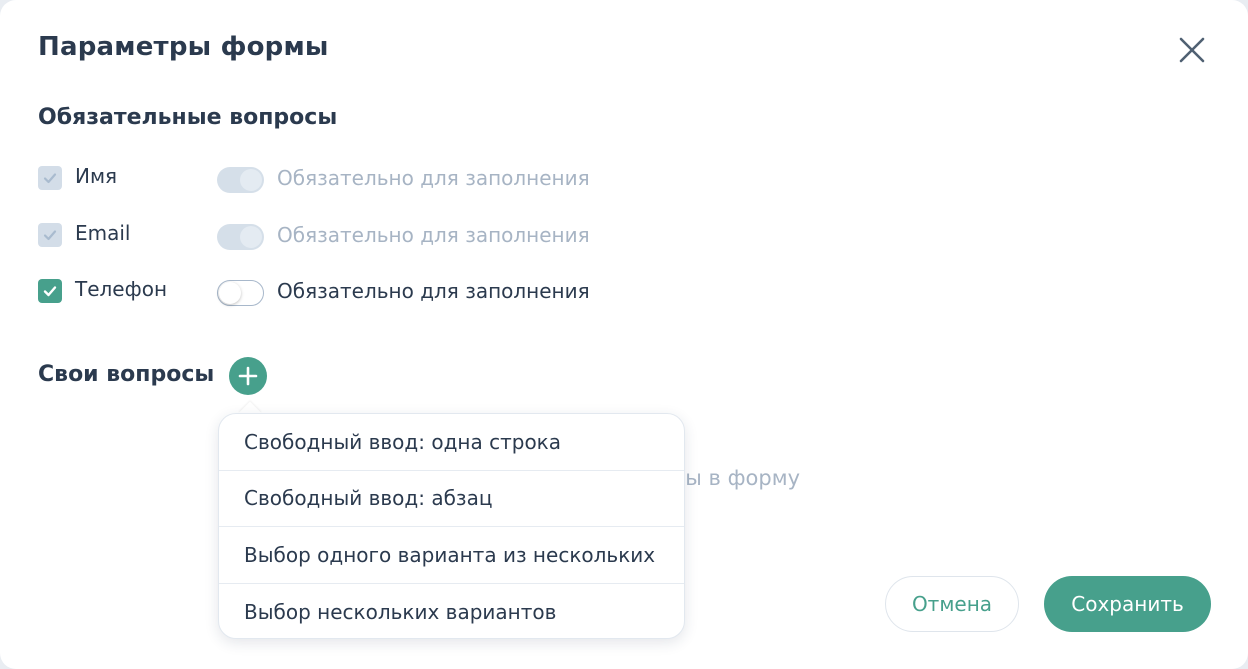 Image resolution: width=1248 pixels, height=669 pixels. I want to click on menu-item-single-line: Свободный ввод: одна строка, so click(451, 442).